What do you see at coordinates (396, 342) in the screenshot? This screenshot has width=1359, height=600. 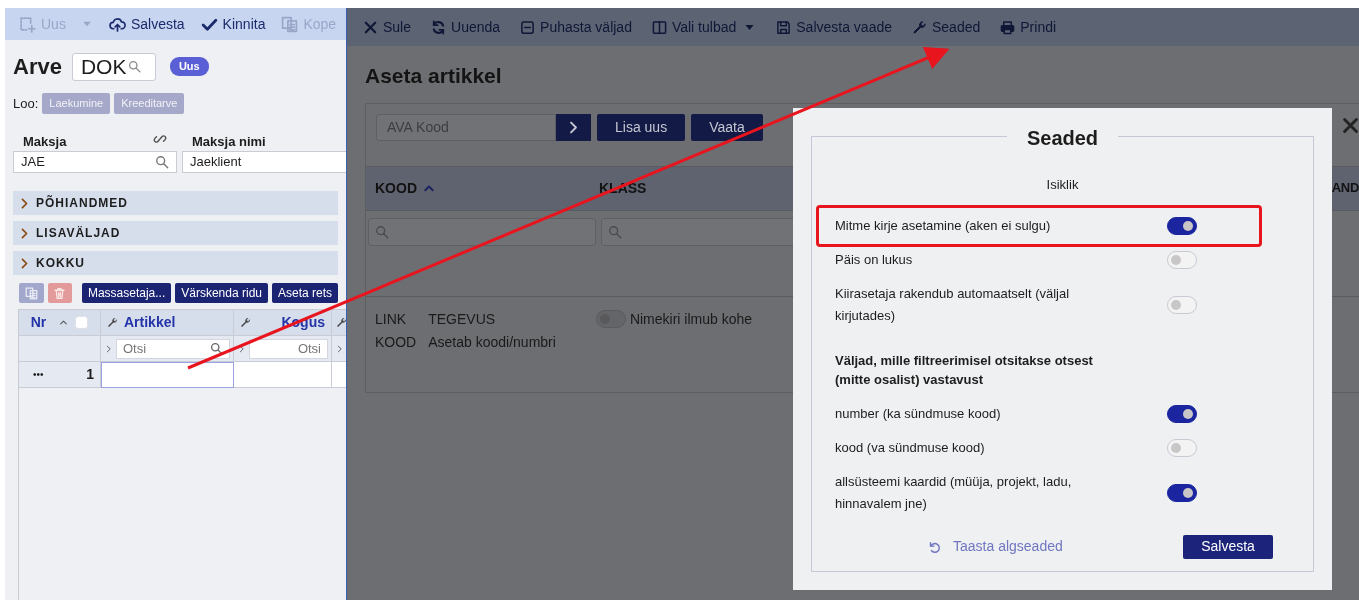 I see `legend-key: KOOD` at bounding box center [396, 342].